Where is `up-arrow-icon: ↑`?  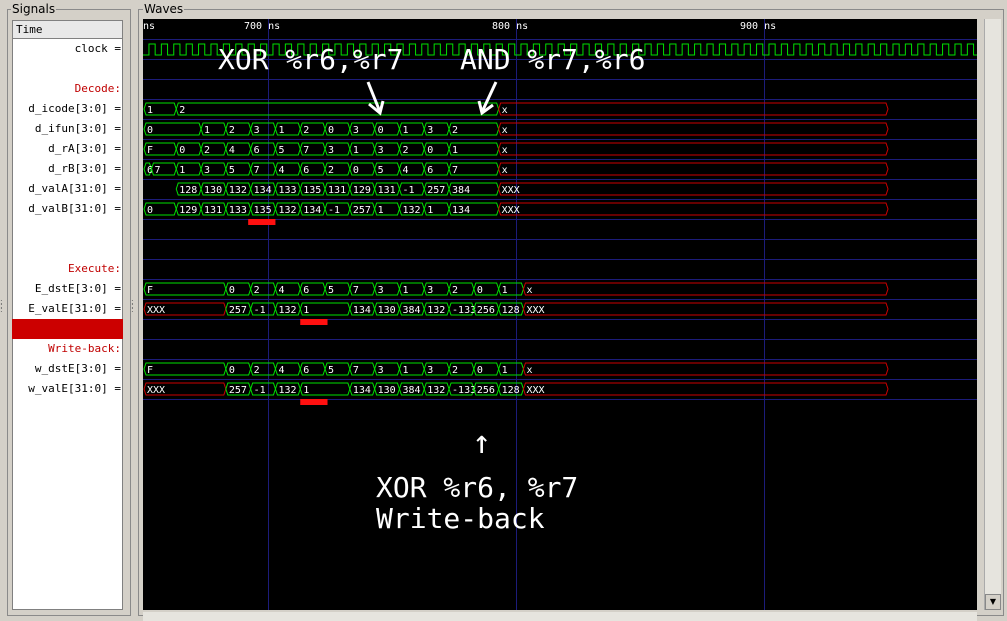 up-arrow-icon: ↑ is located at coordinates (482, 442).